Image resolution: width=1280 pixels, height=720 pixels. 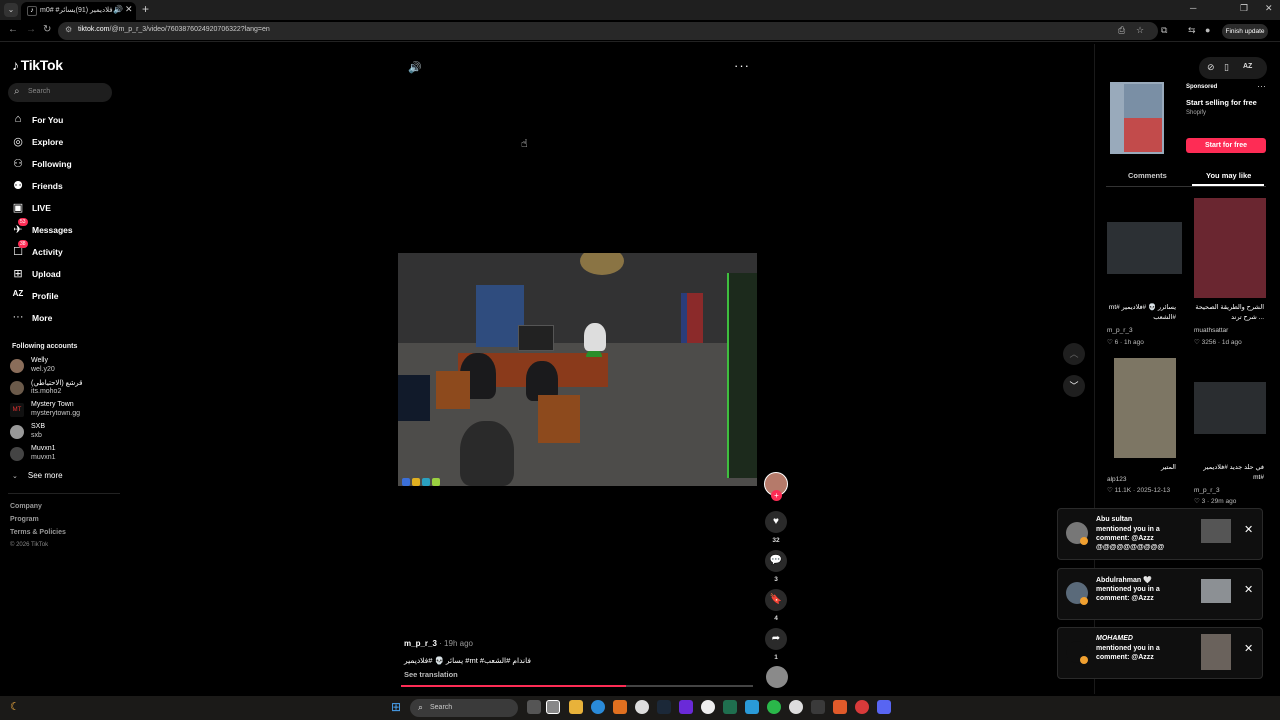 I want to click on nav-activity: ☐ 38 Activity, so click(x=67, y=250).